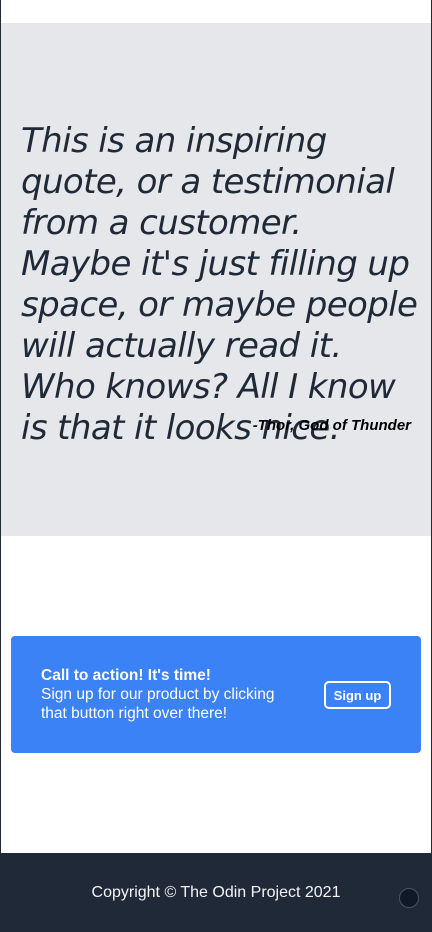  Describe the element at coordinates (331, 425) in the screenshot. I see `quote-author: -Thor, God of Thunder` at that location.